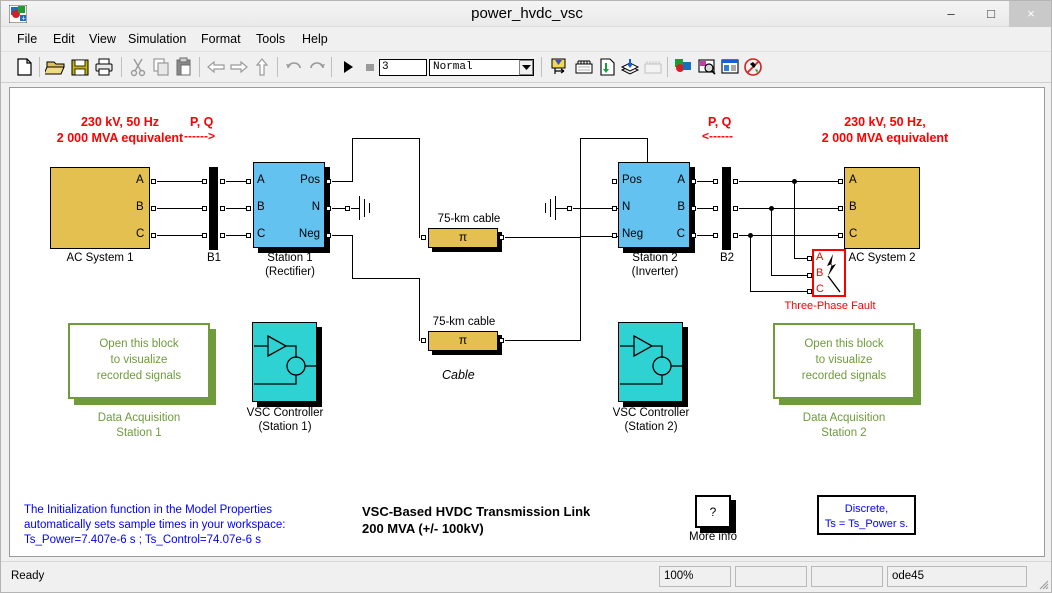  I want to click on wire-b1-st1-b, so click(236, 208).